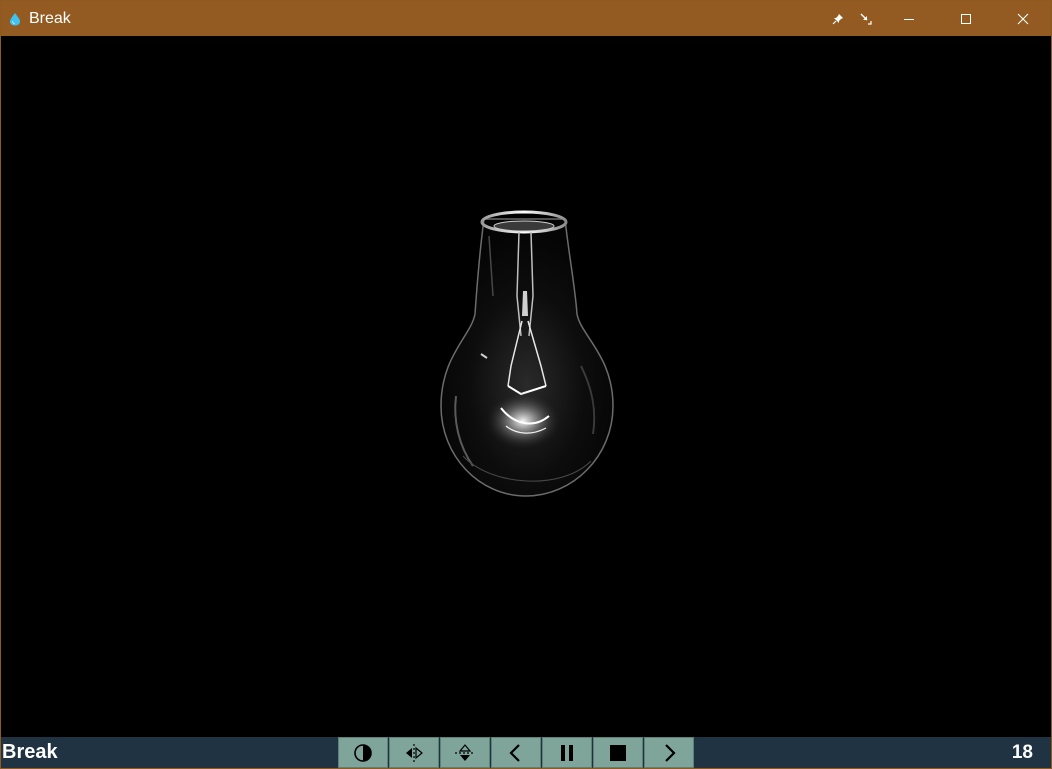 The height and width of the screenshot is (769, 1052). I want to click on window-controls, so click(937, 18).